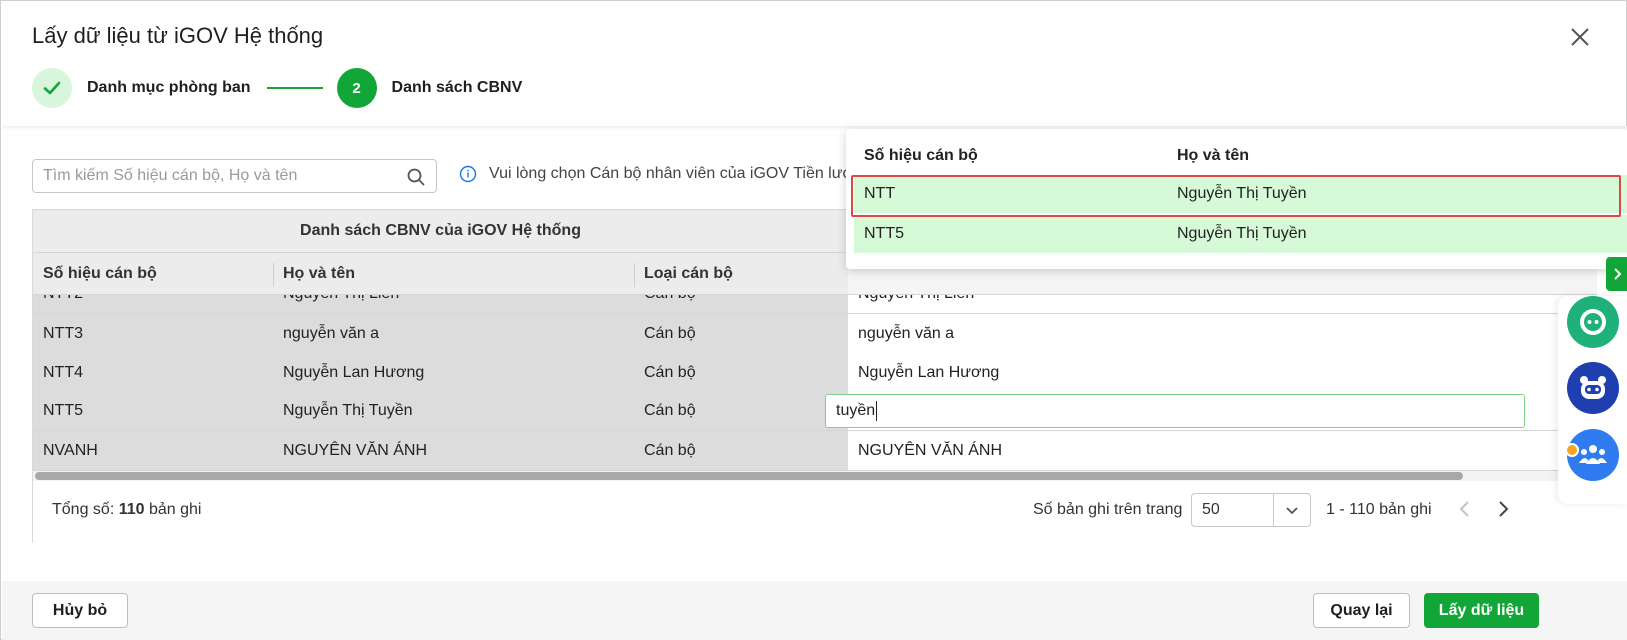  I want to click on mapped-employee-input-value: tuyền, so click(856, 410).